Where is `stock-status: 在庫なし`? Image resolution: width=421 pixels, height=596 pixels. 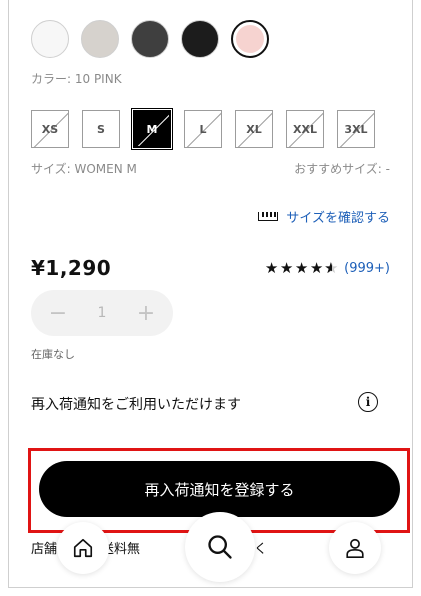 stock-status: 在庫なし is located at coordinates (53, 354).